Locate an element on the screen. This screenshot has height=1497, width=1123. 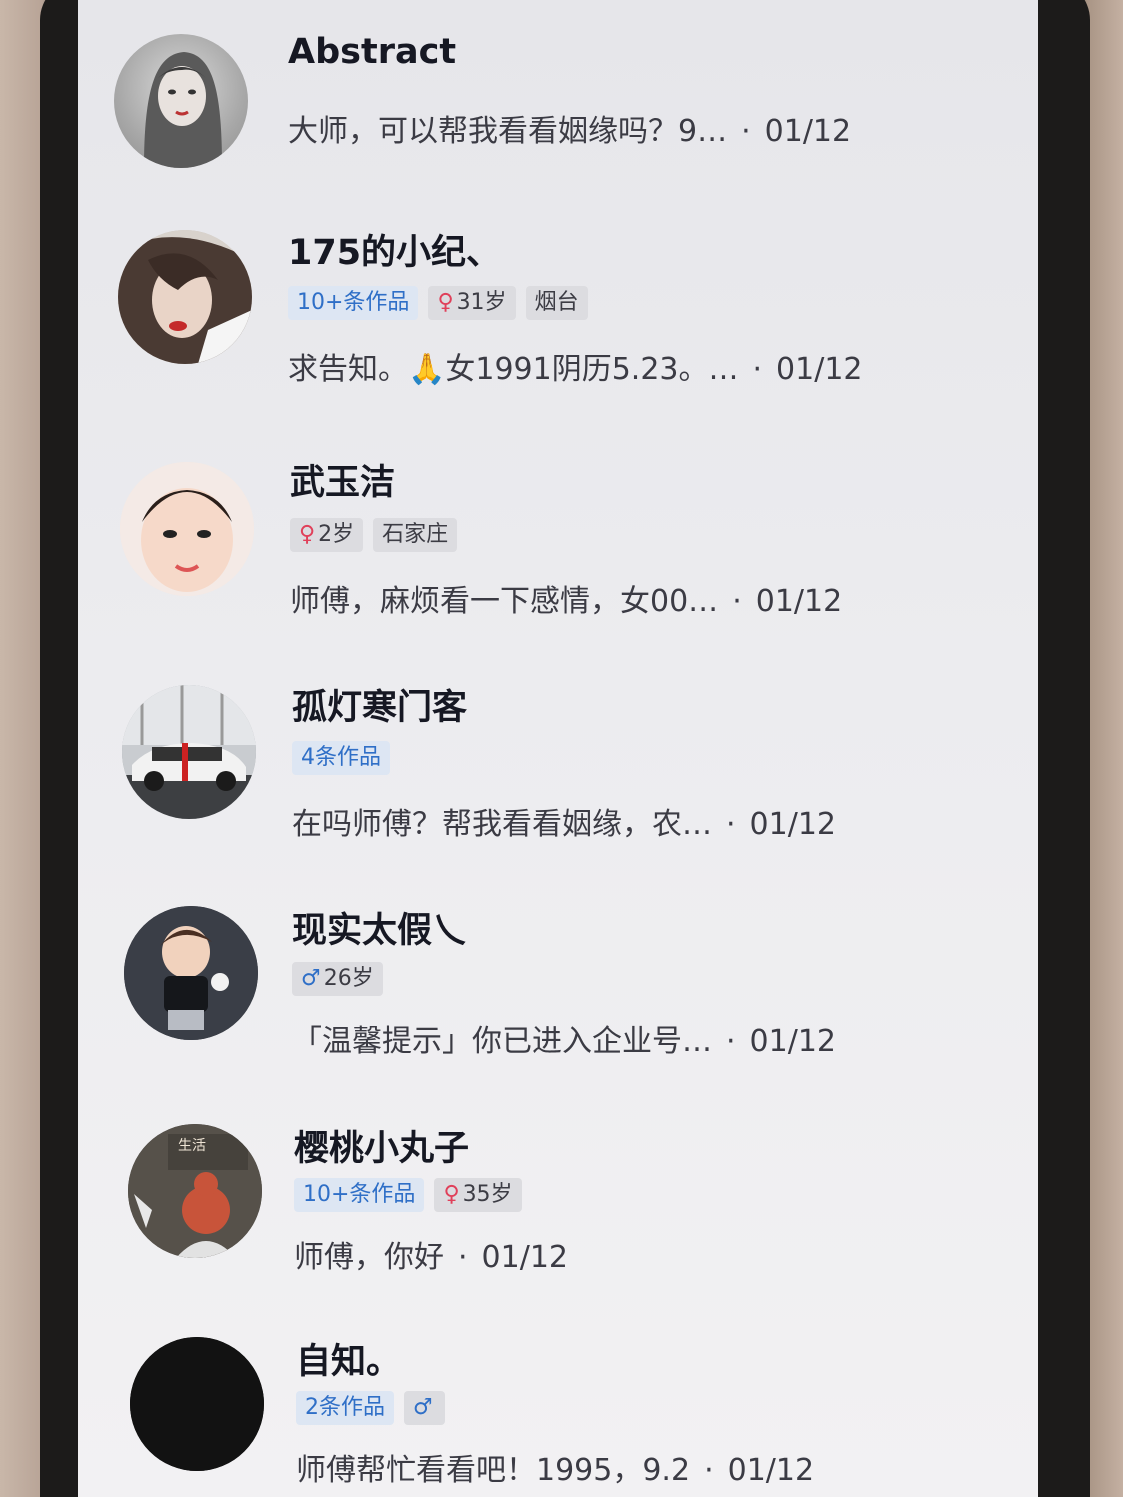
last-message: 求告知。🙏女1991阴历5.23。… · 01/12 is located at coordinates (575, 366).